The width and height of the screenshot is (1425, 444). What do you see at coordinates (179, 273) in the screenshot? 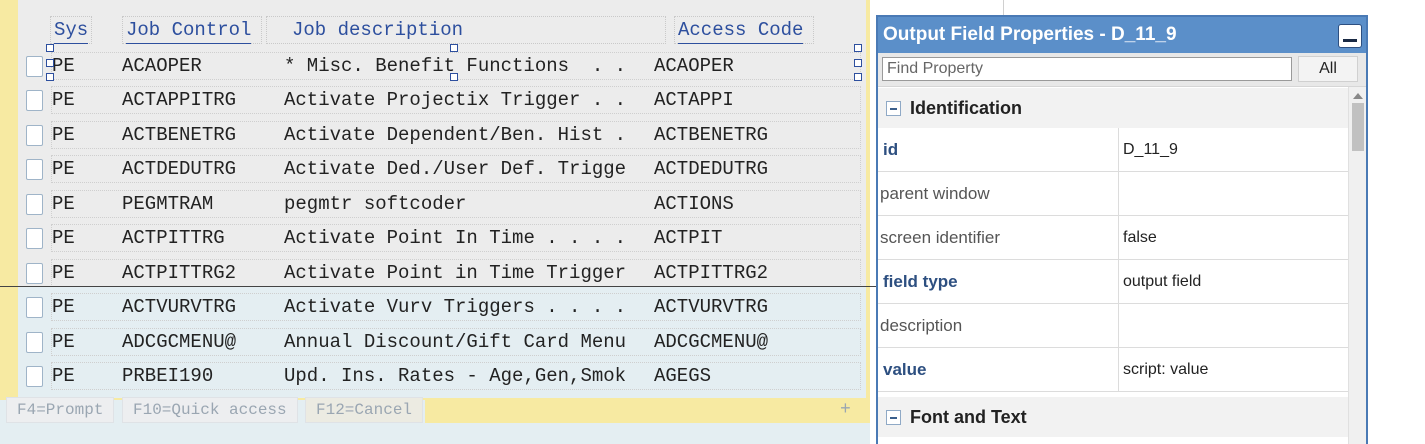
I see `cell-job-control: ACTPITTRG2` at bounding box center [179, 273].